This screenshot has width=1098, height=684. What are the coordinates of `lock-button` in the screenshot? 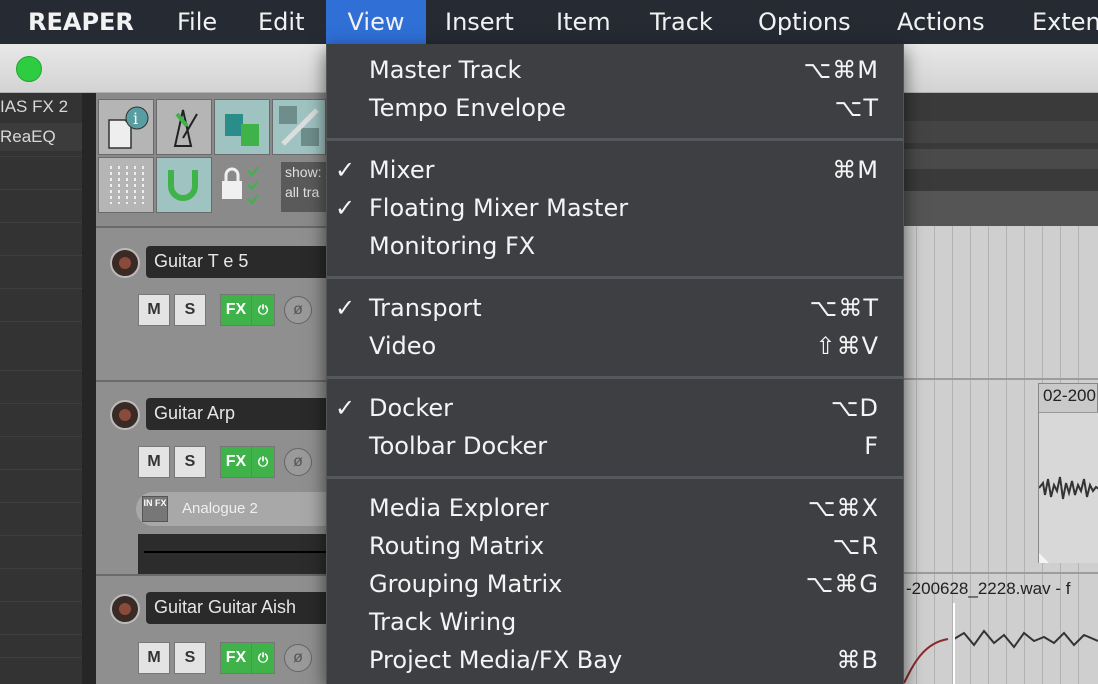 It's located at (242, 185).